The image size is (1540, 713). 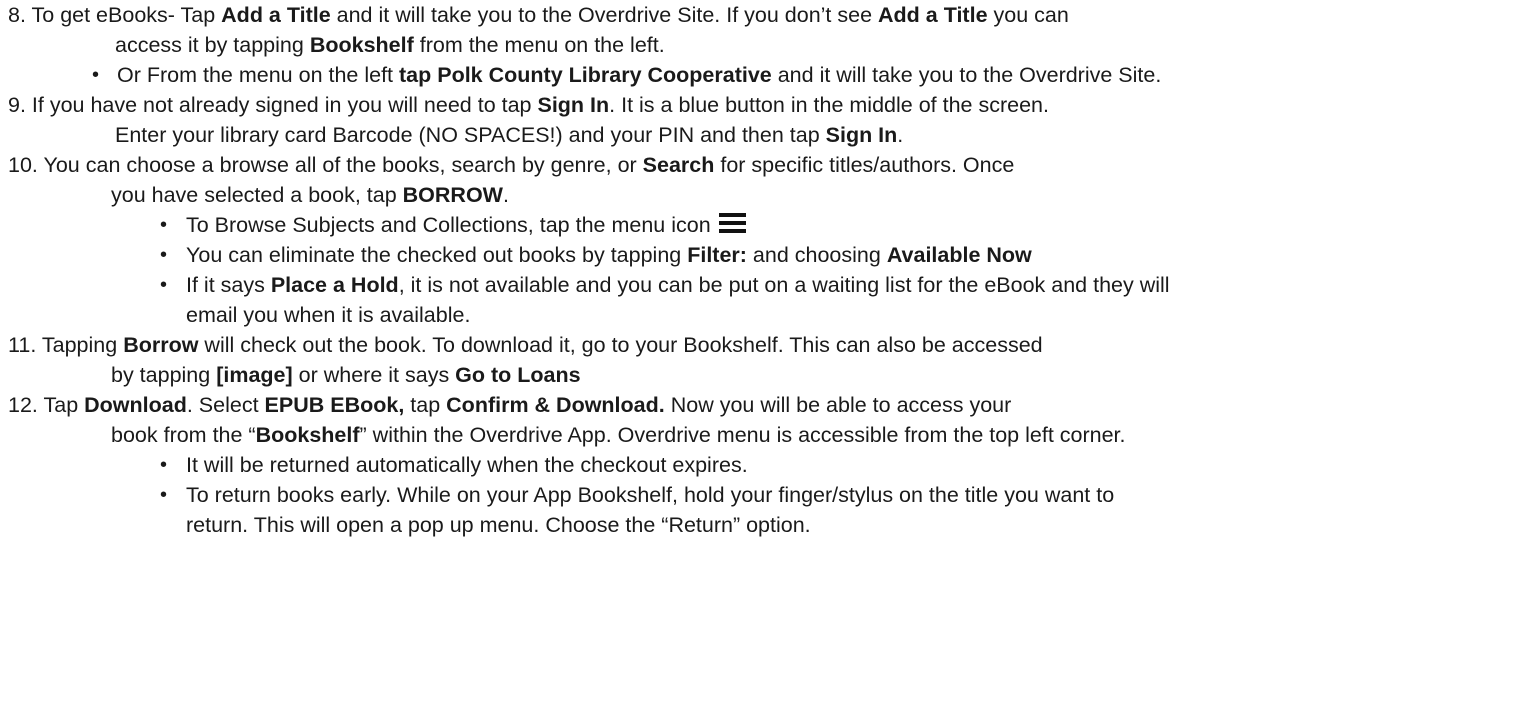 What do you see at coordinates (26, 165) in the screenshot?
I see `step-number: 10.` at bounding box center [26, 165].